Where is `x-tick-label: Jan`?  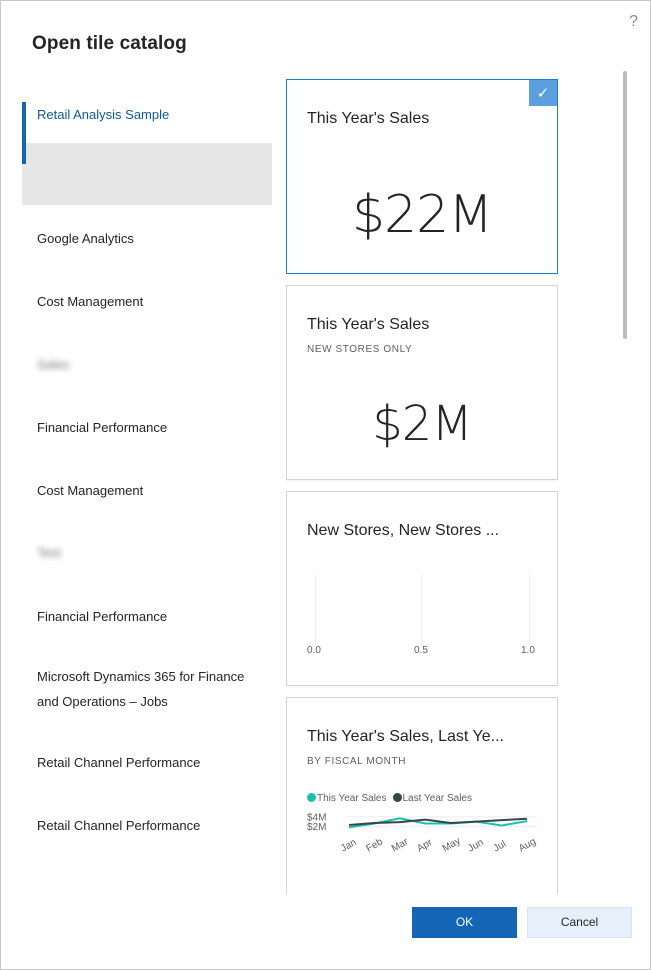
x-tick-label: Jan is located at coordinates (348, 846).